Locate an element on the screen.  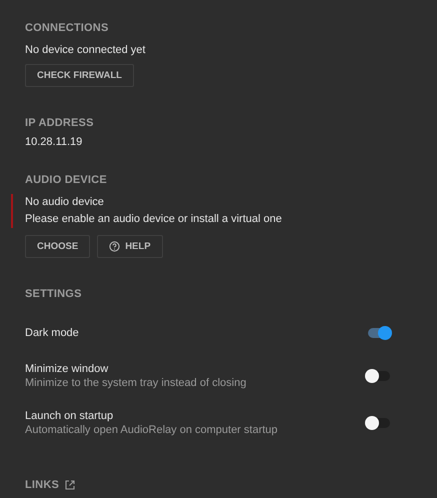
alert-message: Please enable an audio device or install a virtual one is located at coordinates (154, 219).